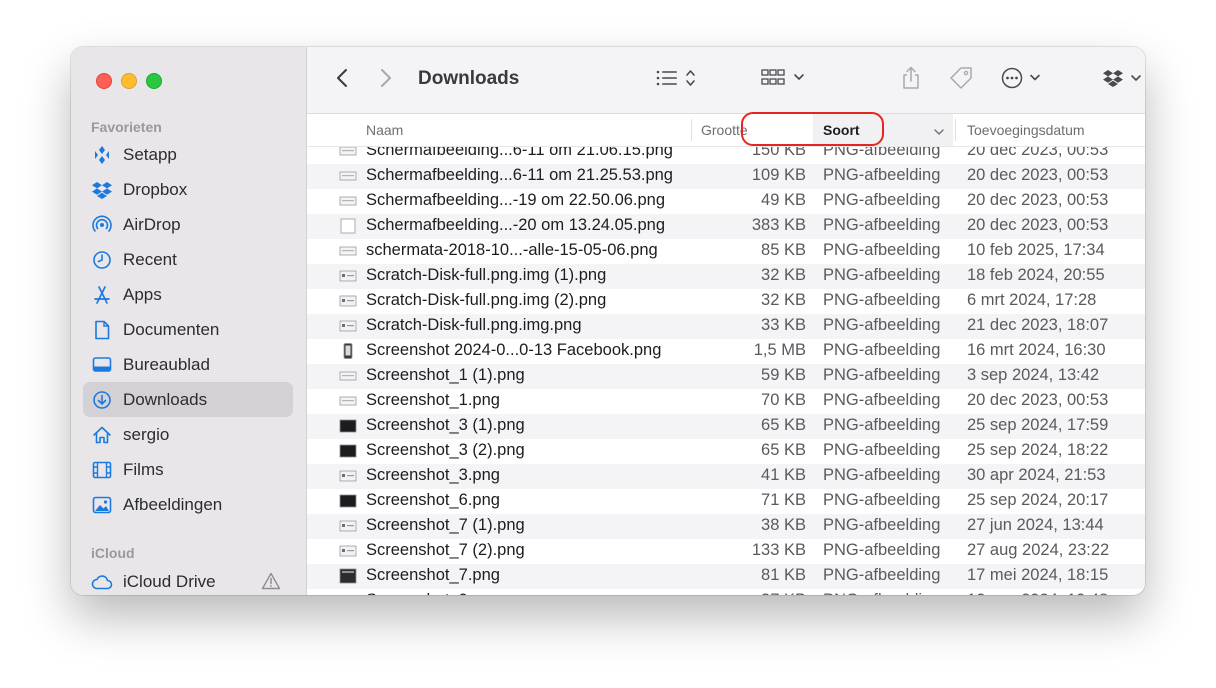 Image resolution: width=1216 pixels, height=688 pixels. Describe the element at coordinates (188, 259) in the screenshot. I see `sidebar-item-recent: Recent` at that location.